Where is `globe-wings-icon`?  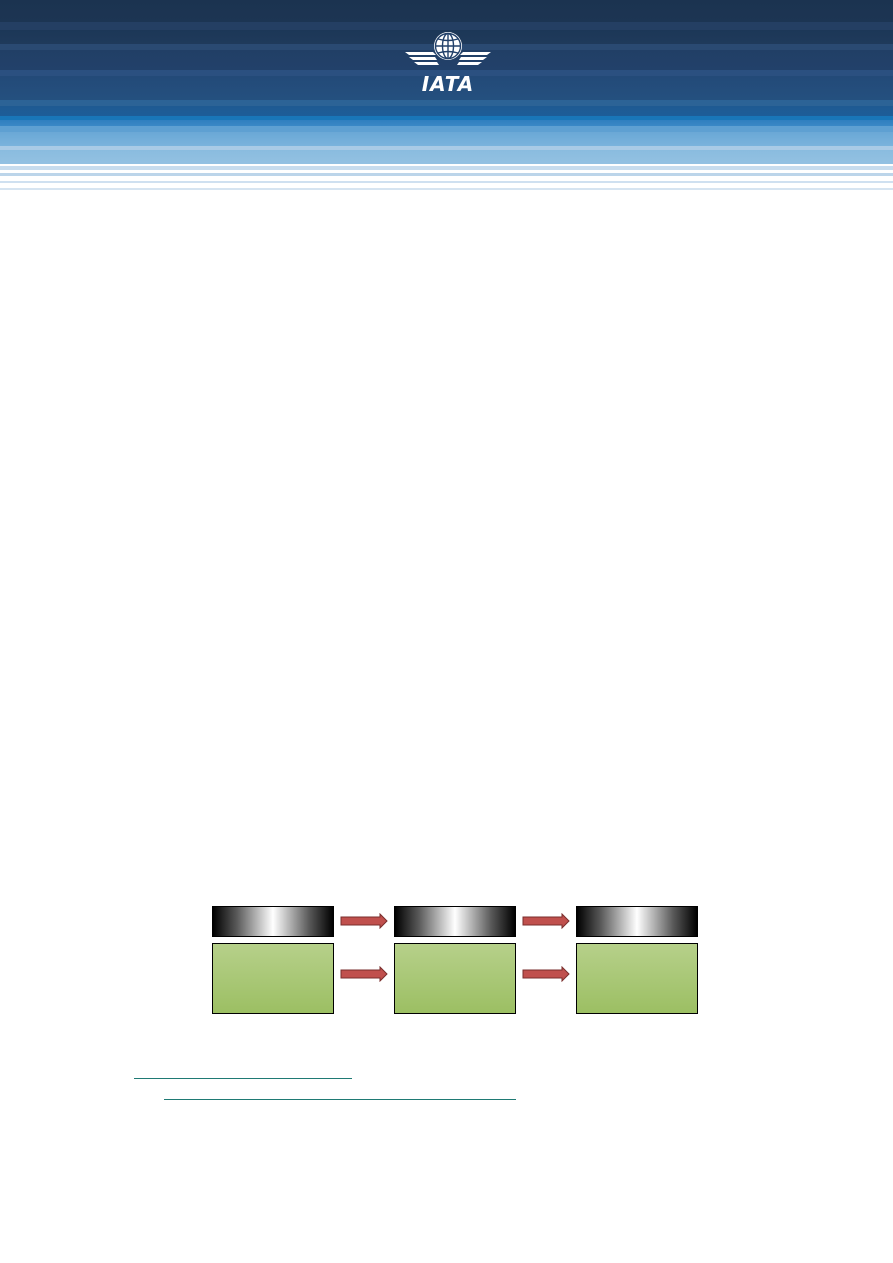 globe-wings-icon is located at coordinates (448, 48).